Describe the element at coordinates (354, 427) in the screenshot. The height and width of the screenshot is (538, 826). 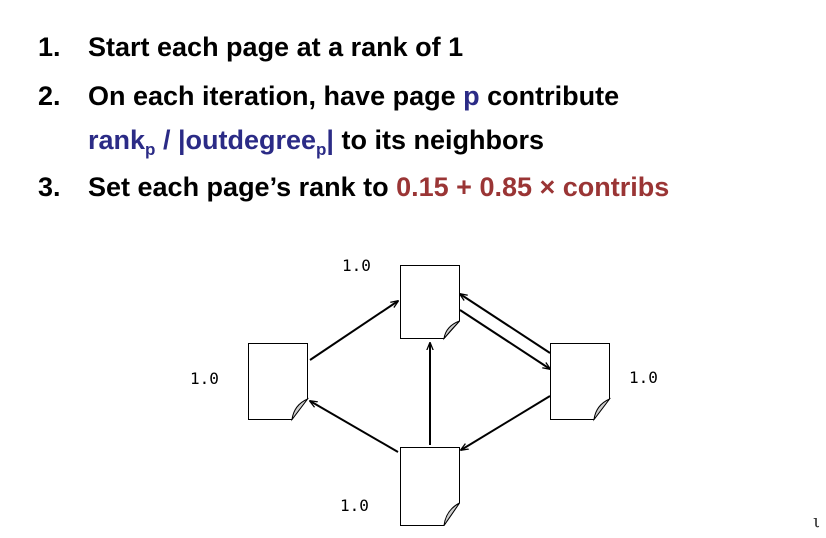
I see `edge-bottom-to-left` at that location.